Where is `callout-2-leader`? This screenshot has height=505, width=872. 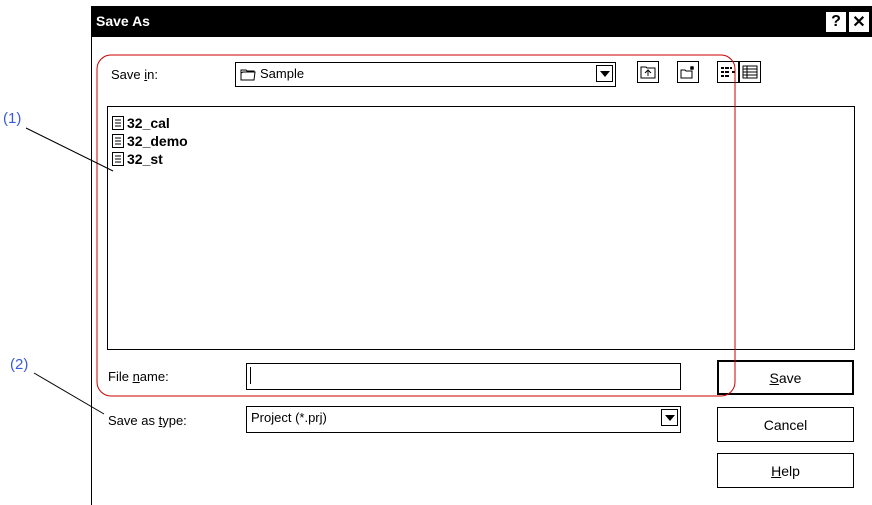 callout-2-leader is located at coordinates (69, 393).